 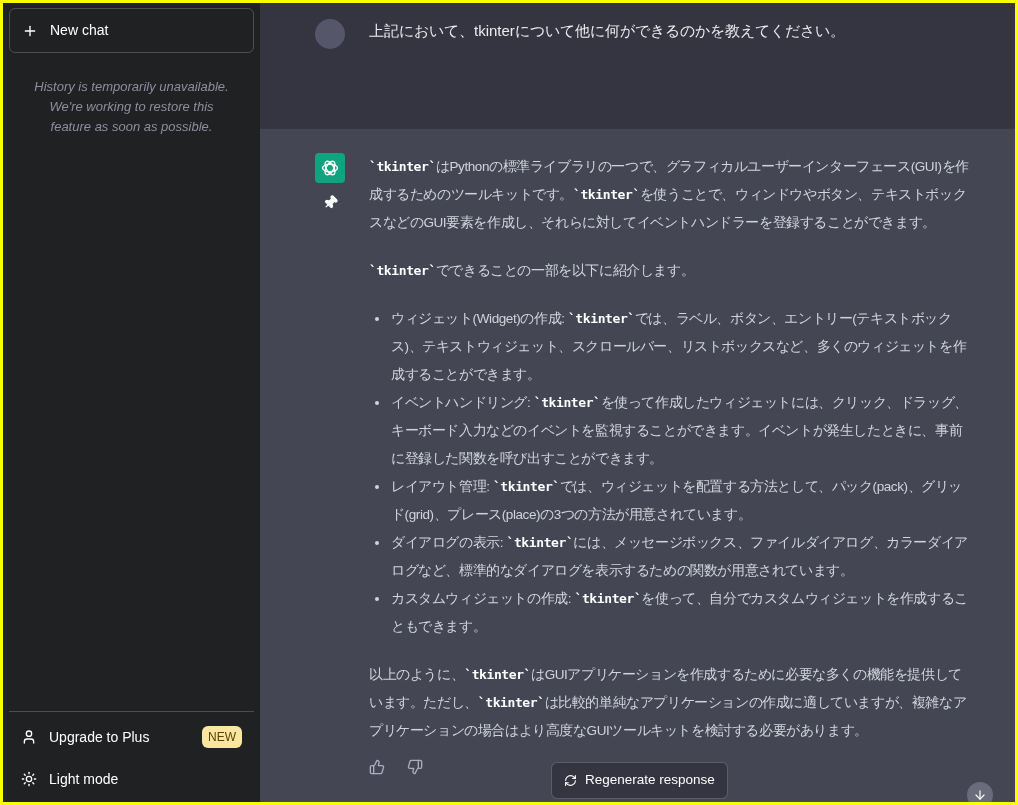 I want to click on user-message: 上記において、tkinterについて他に何ができるのかを教えてください。, so click(x=607, y=31).